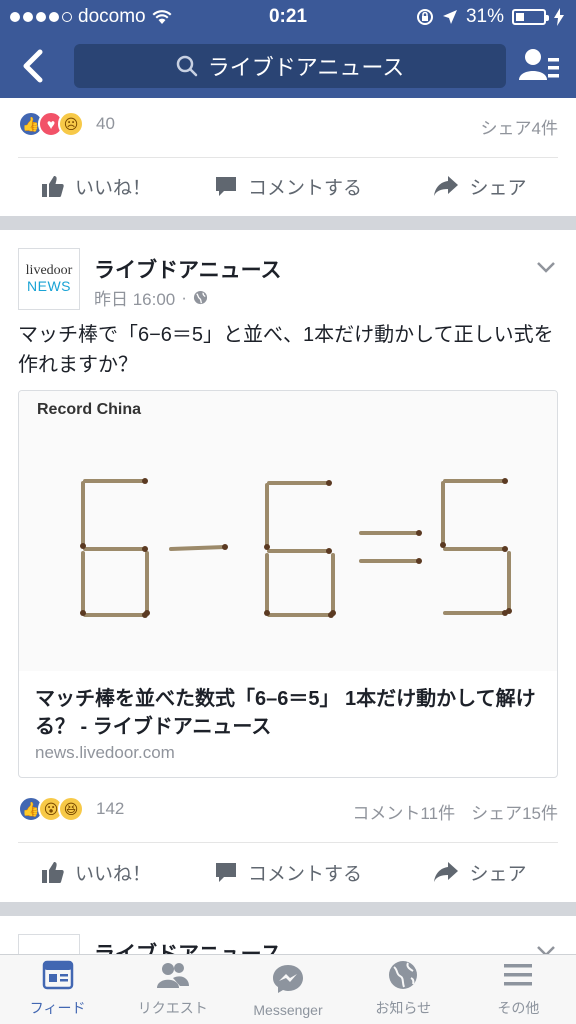 The width and height of the screenshot is (576, 1024). Describe the element at coordinates (403, 811) in the screenshot. I see `comment-count: コメント11件` at that location.